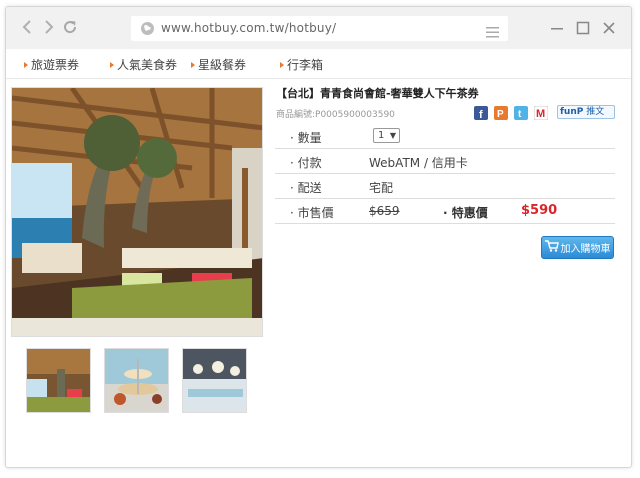 The width and height of the screenshot is (640, 478). I want to click on payment-row: · 付款 WebATM / 信用卡, so click(445, 161).